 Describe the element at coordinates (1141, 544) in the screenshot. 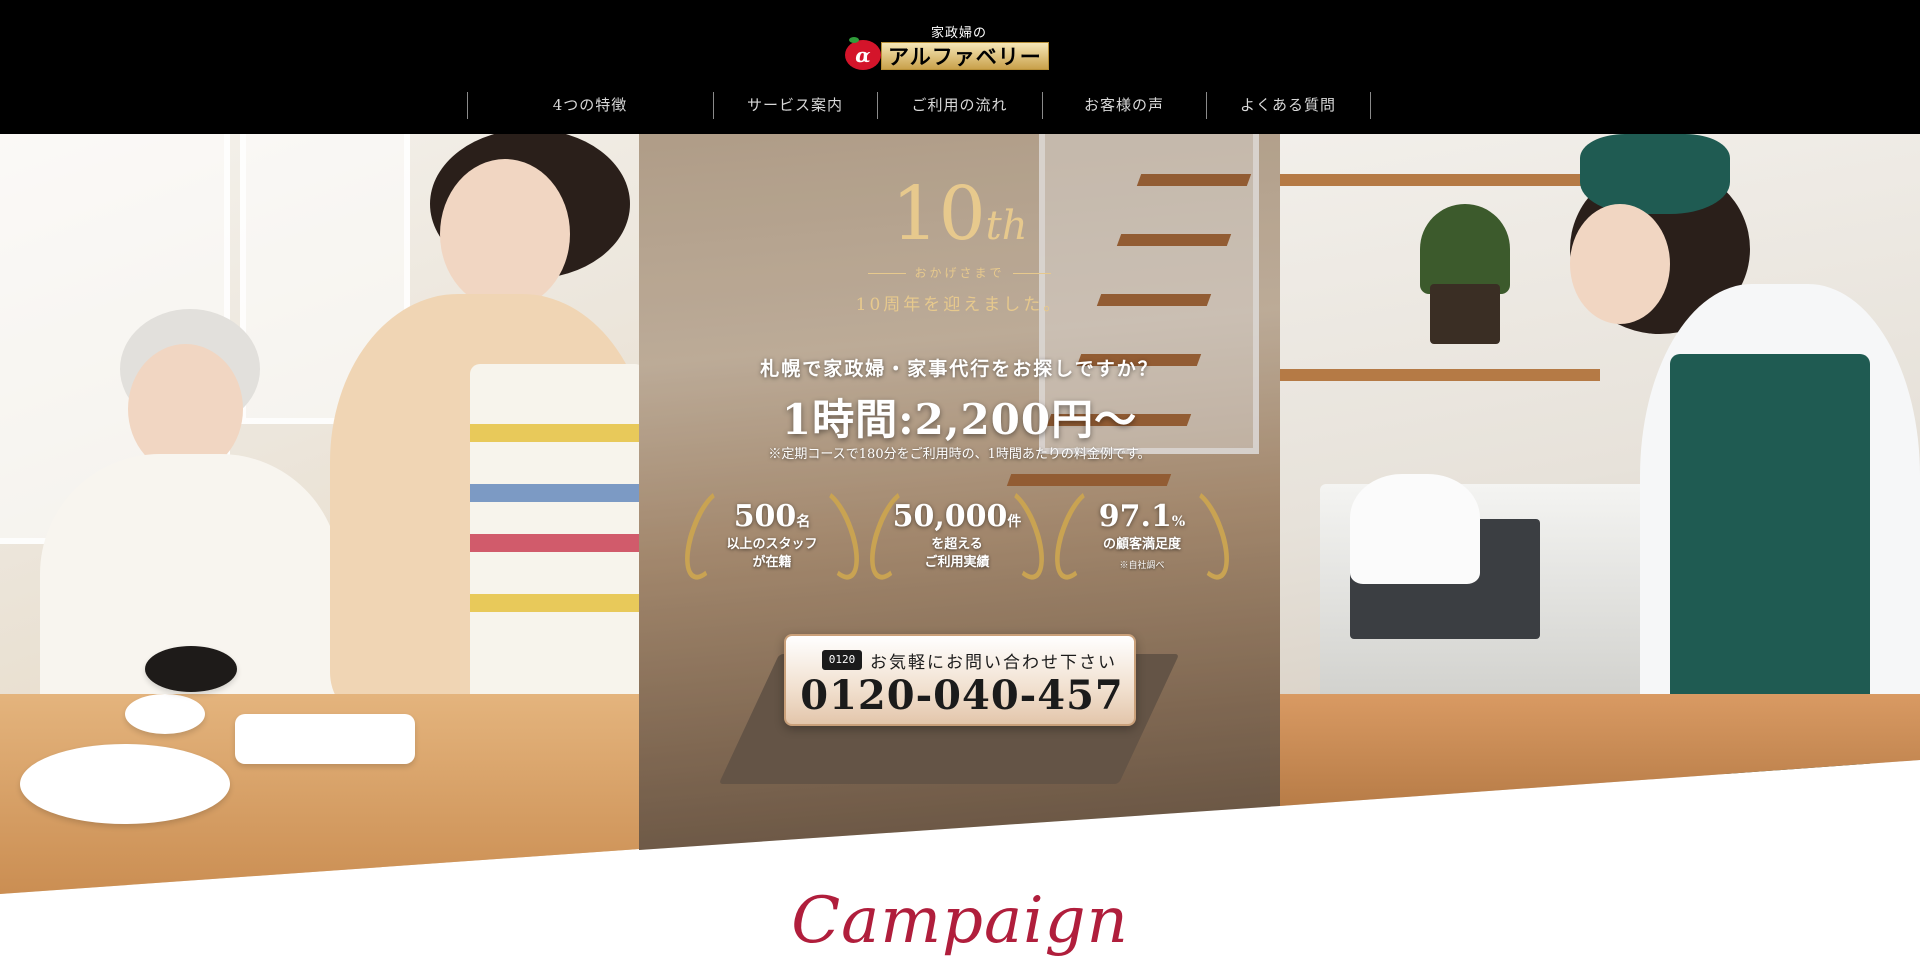

I see `badge-caption: の顧客満足度` at that location.